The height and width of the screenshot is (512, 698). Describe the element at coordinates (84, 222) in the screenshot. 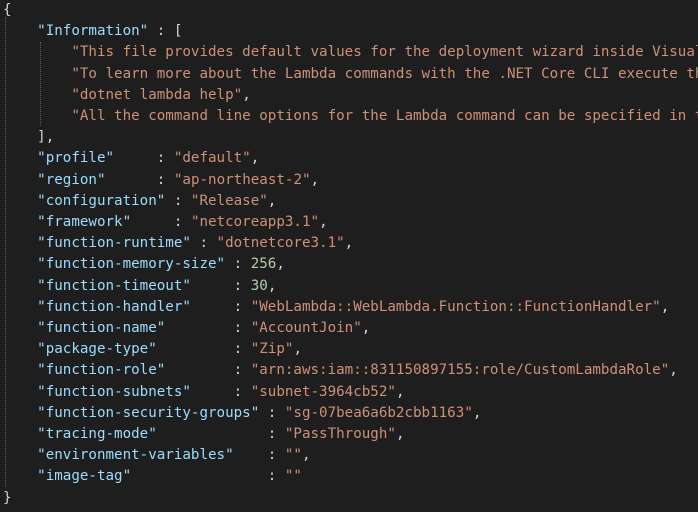

I see `json-key: "framework"` at that location.